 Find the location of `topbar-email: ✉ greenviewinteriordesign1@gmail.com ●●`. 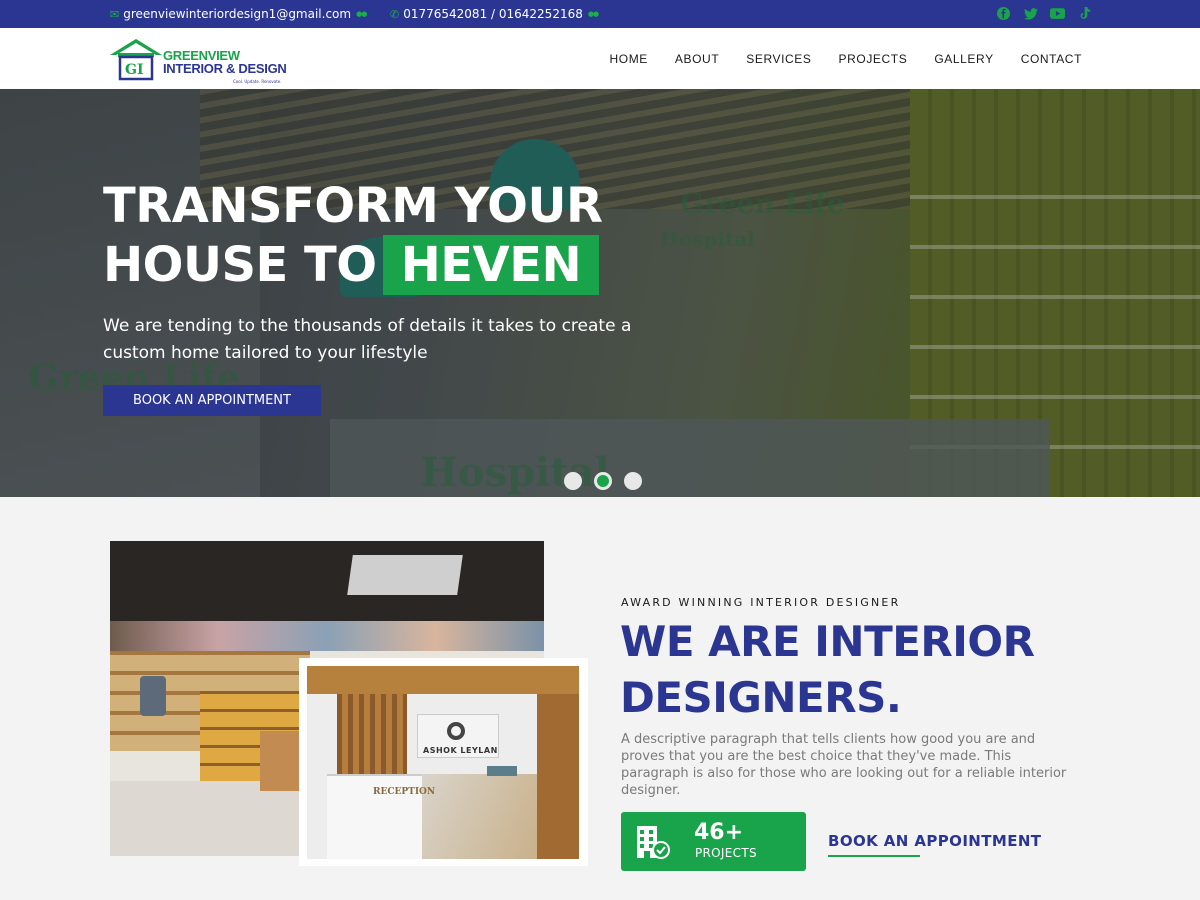

topbar-email: ✉ greenviewinteriordesign1@gmail.com ●● is located at coordinates (238, 14).